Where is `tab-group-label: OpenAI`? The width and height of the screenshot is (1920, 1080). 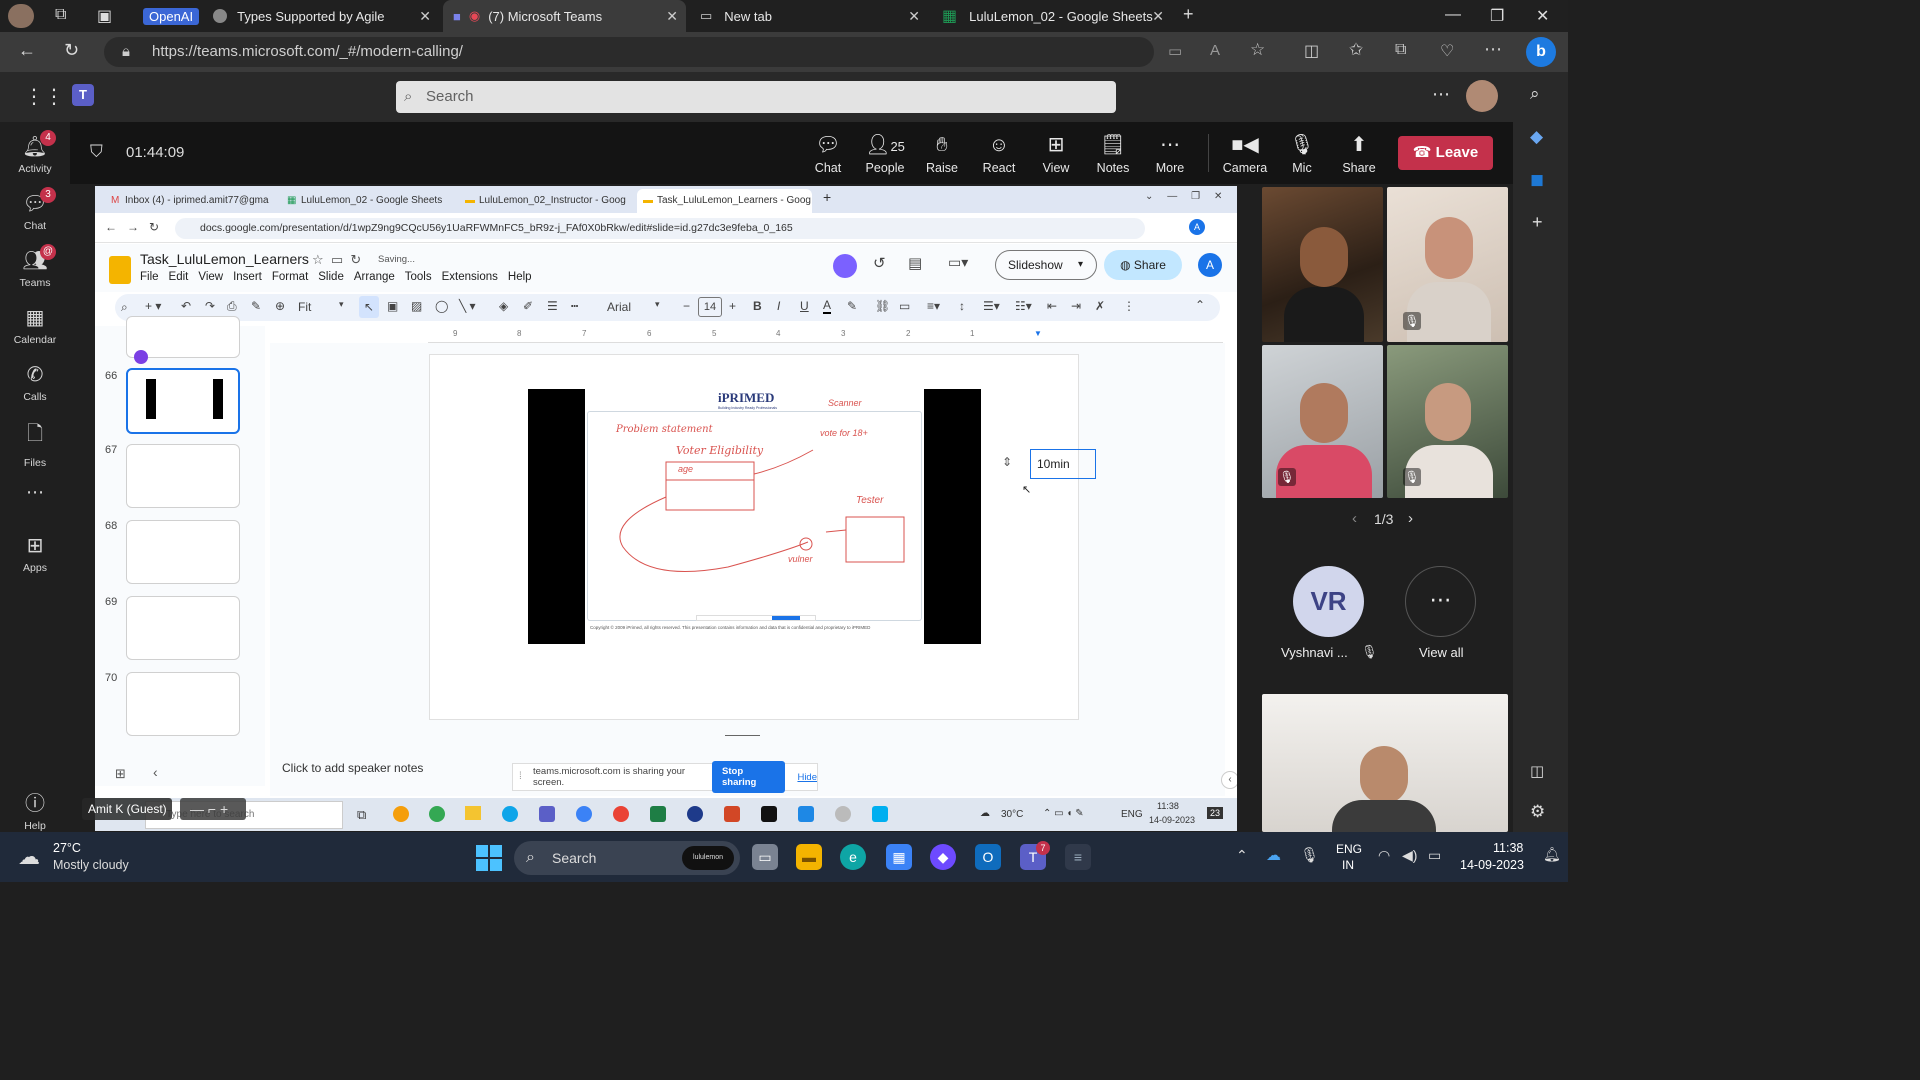 tab-group-label: OpenAI is located at coordinates (171, 16).